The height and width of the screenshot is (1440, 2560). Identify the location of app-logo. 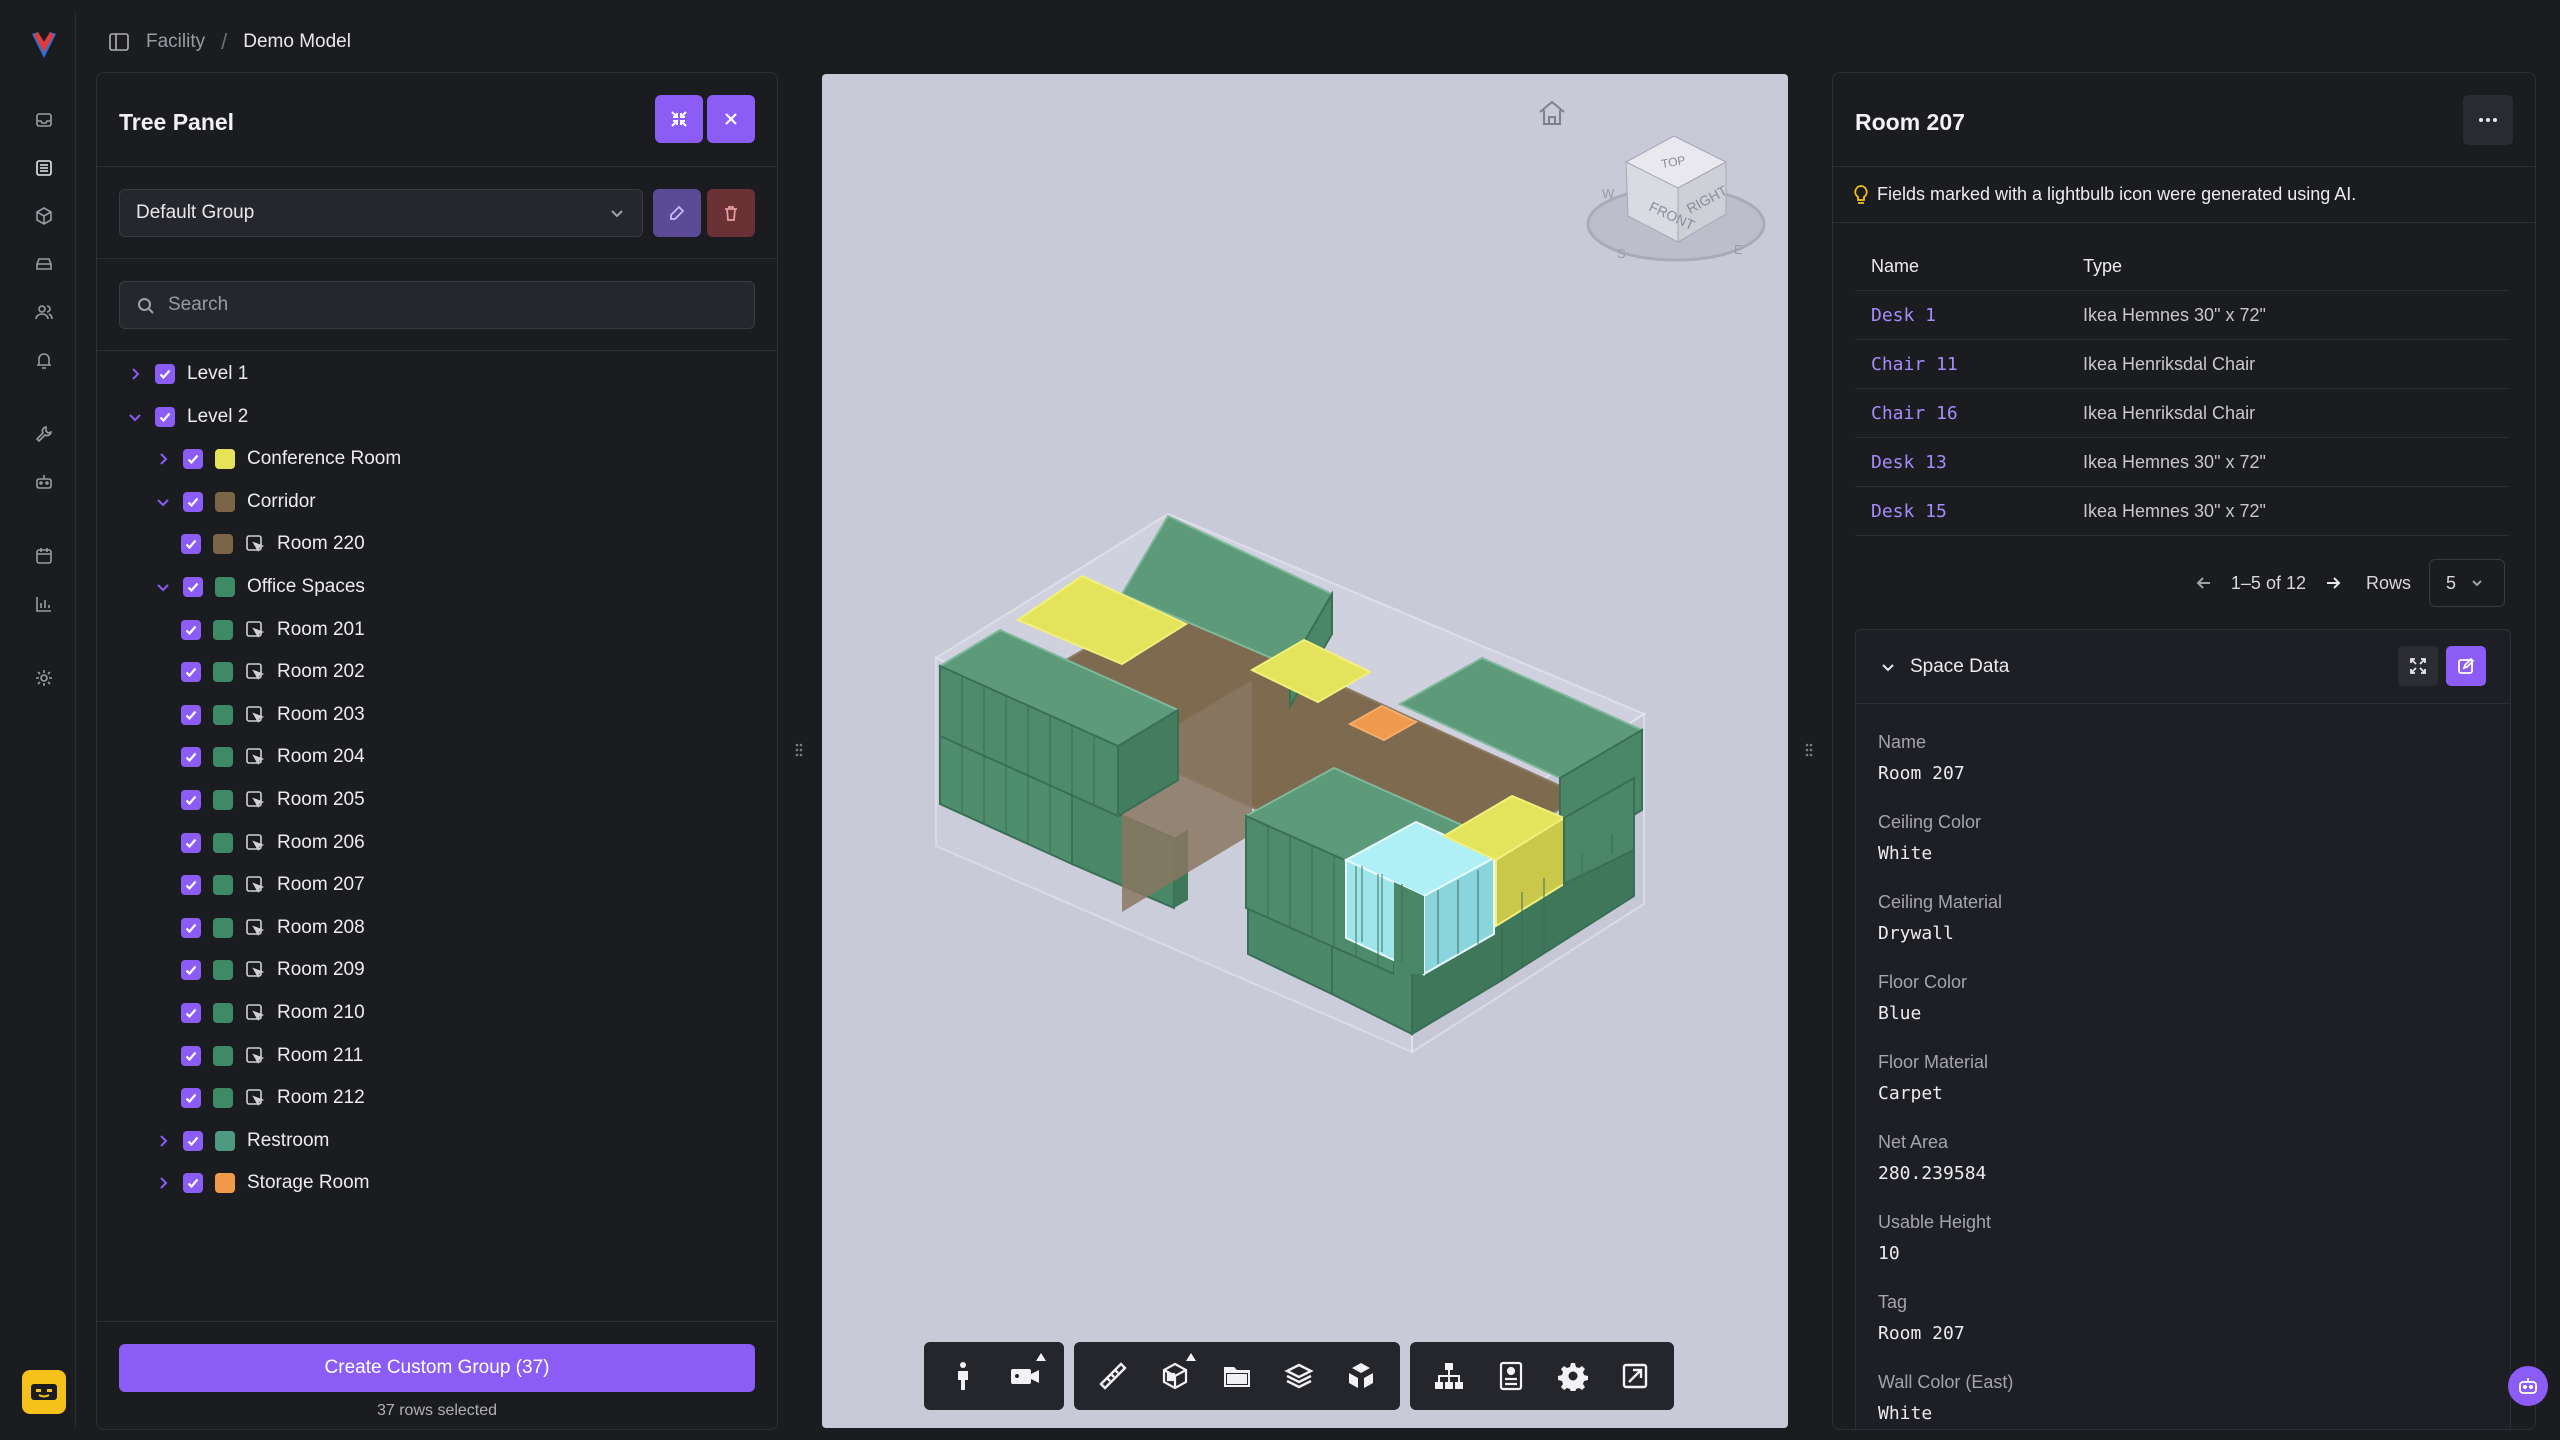
(44, 44).